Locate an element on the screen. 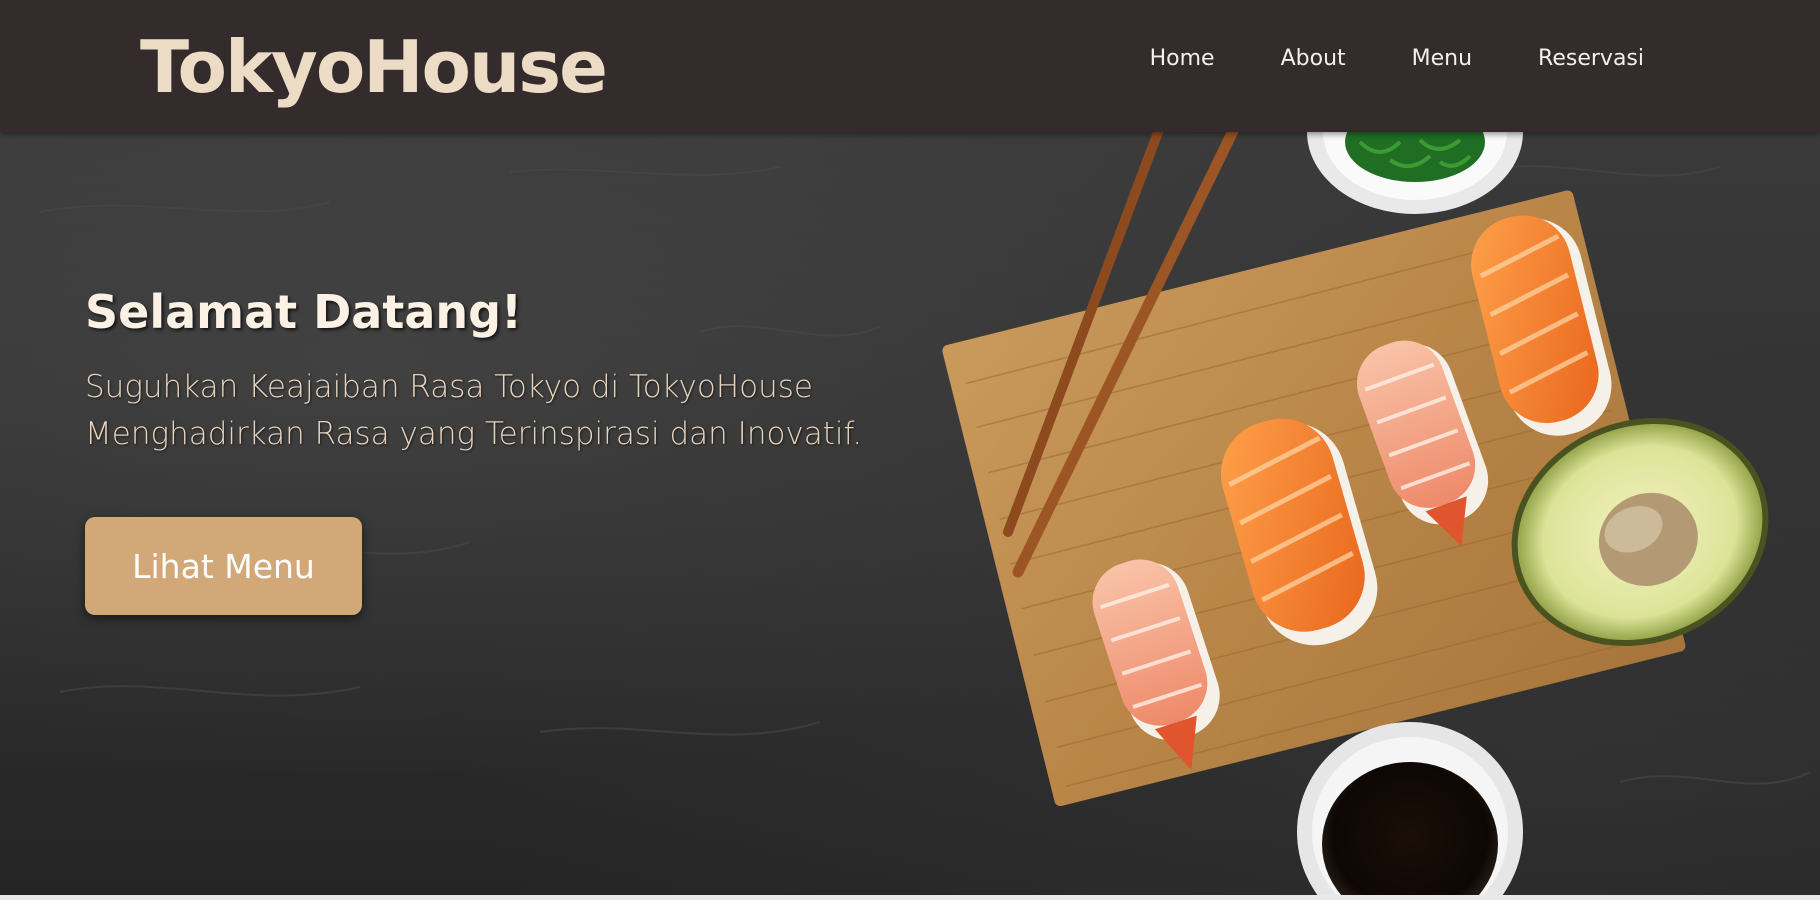  hero-title: Selamat Datang! is located at coordinates (304, 312).